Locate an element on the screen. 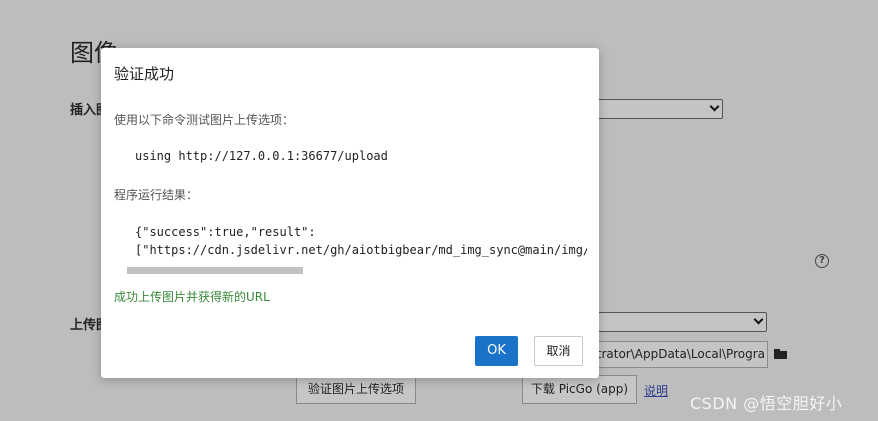 The height and width of the screenshot is (421, 878). verify-upload-button: 验证图片上传选项 is located at coordinates (356, 389).